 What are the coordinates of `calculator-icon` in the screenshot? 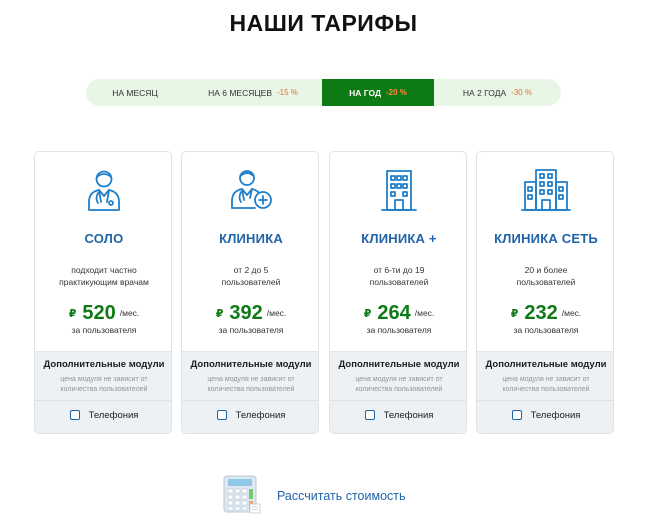 It's located at (241, 496).